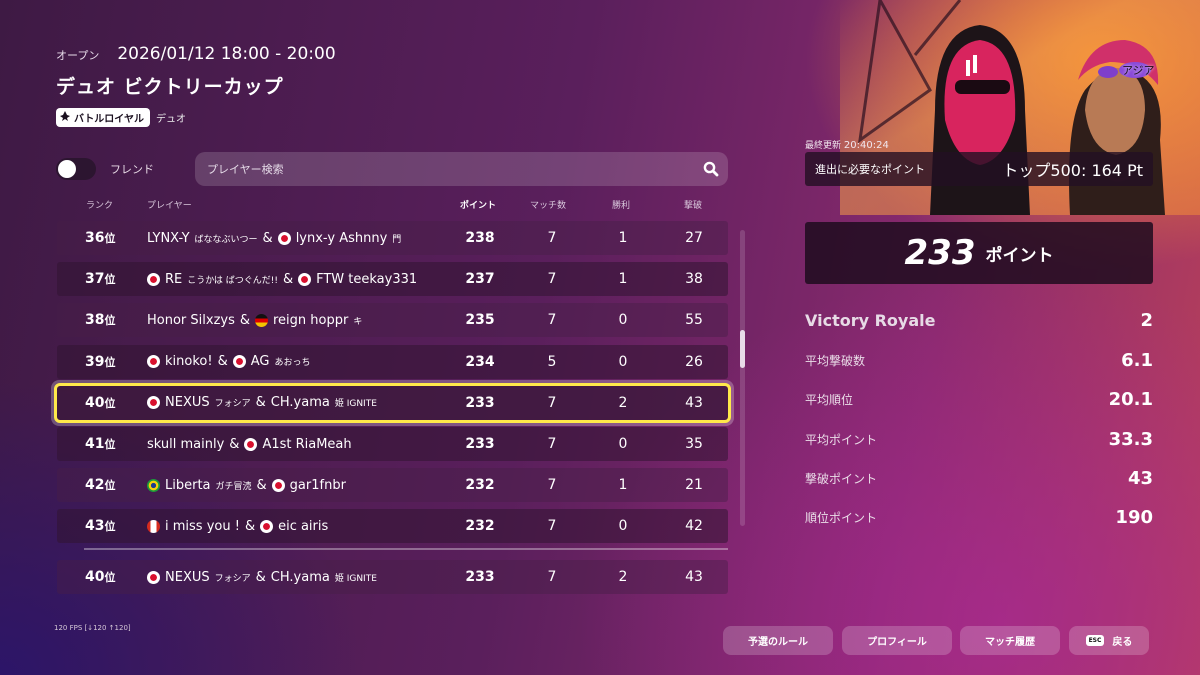 Image resolution: width=1200 pixels, height=675 pixels. I want to click on leaderboard-scrollbar, so click(742, 378).